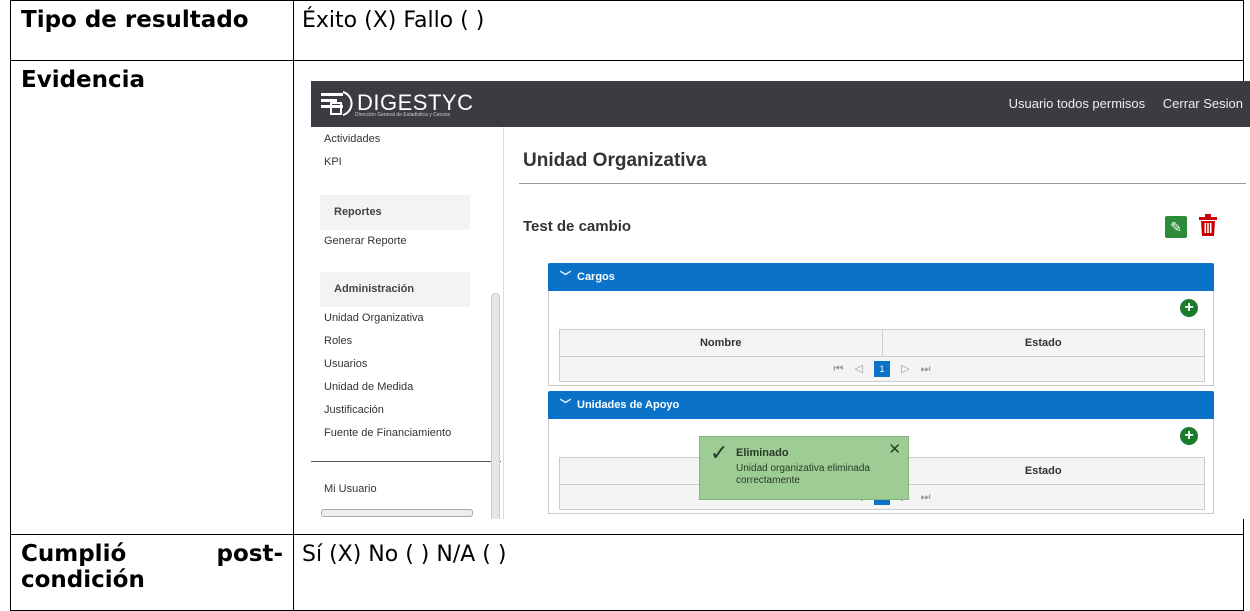 The width and height of the screenshot is (1250, 611). I want to click on cargos-table-header: Nombre Estado, so click(882, 343).